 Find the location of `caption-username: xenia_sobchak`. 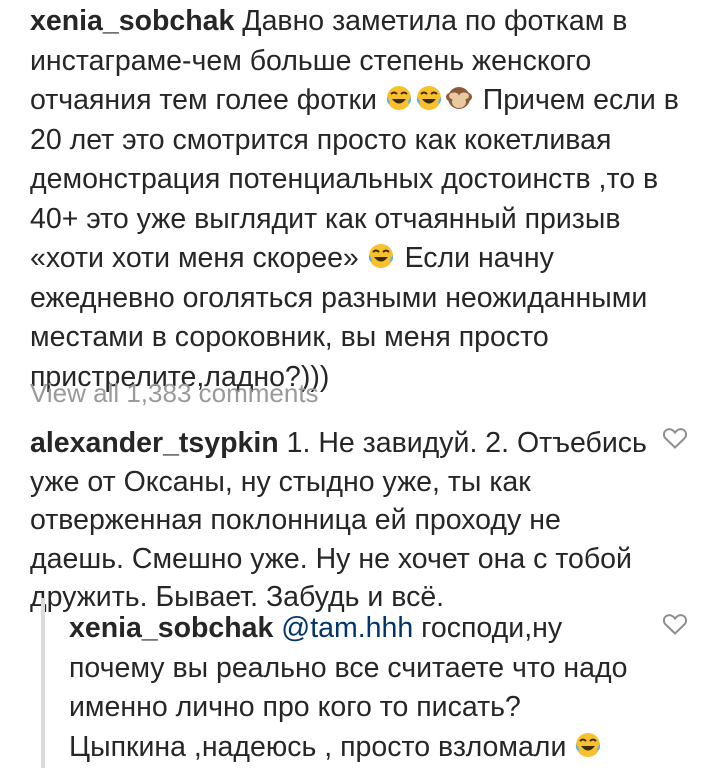

caption-username: xenia_sobchak is located at coordinates (132, 21).